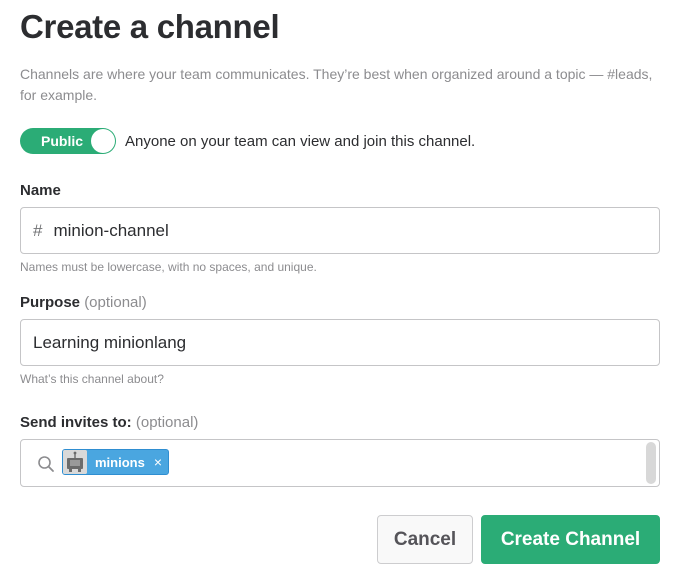 This screenshot has height=587, width=686. I want to click on hash-prefix: #, so click(38, 230).